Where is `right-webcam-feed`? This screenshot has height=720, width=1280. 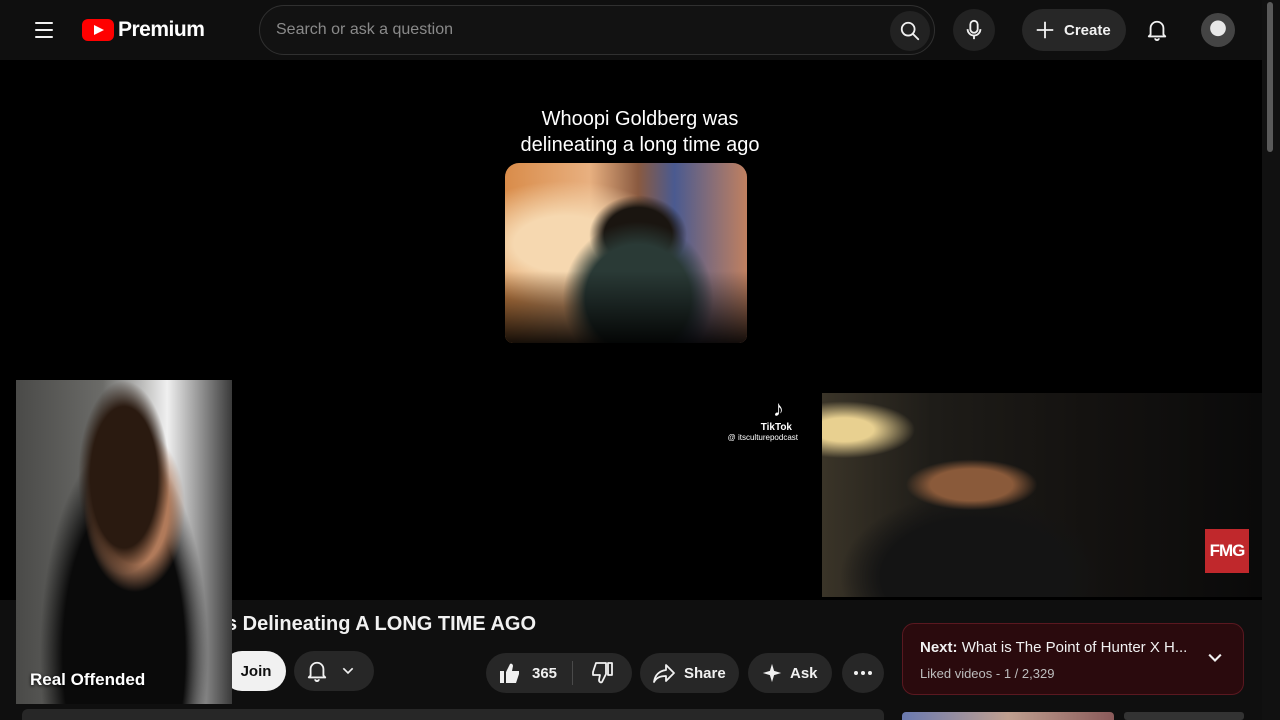 right-webcam-feed is located at coordinates (1042, 495).